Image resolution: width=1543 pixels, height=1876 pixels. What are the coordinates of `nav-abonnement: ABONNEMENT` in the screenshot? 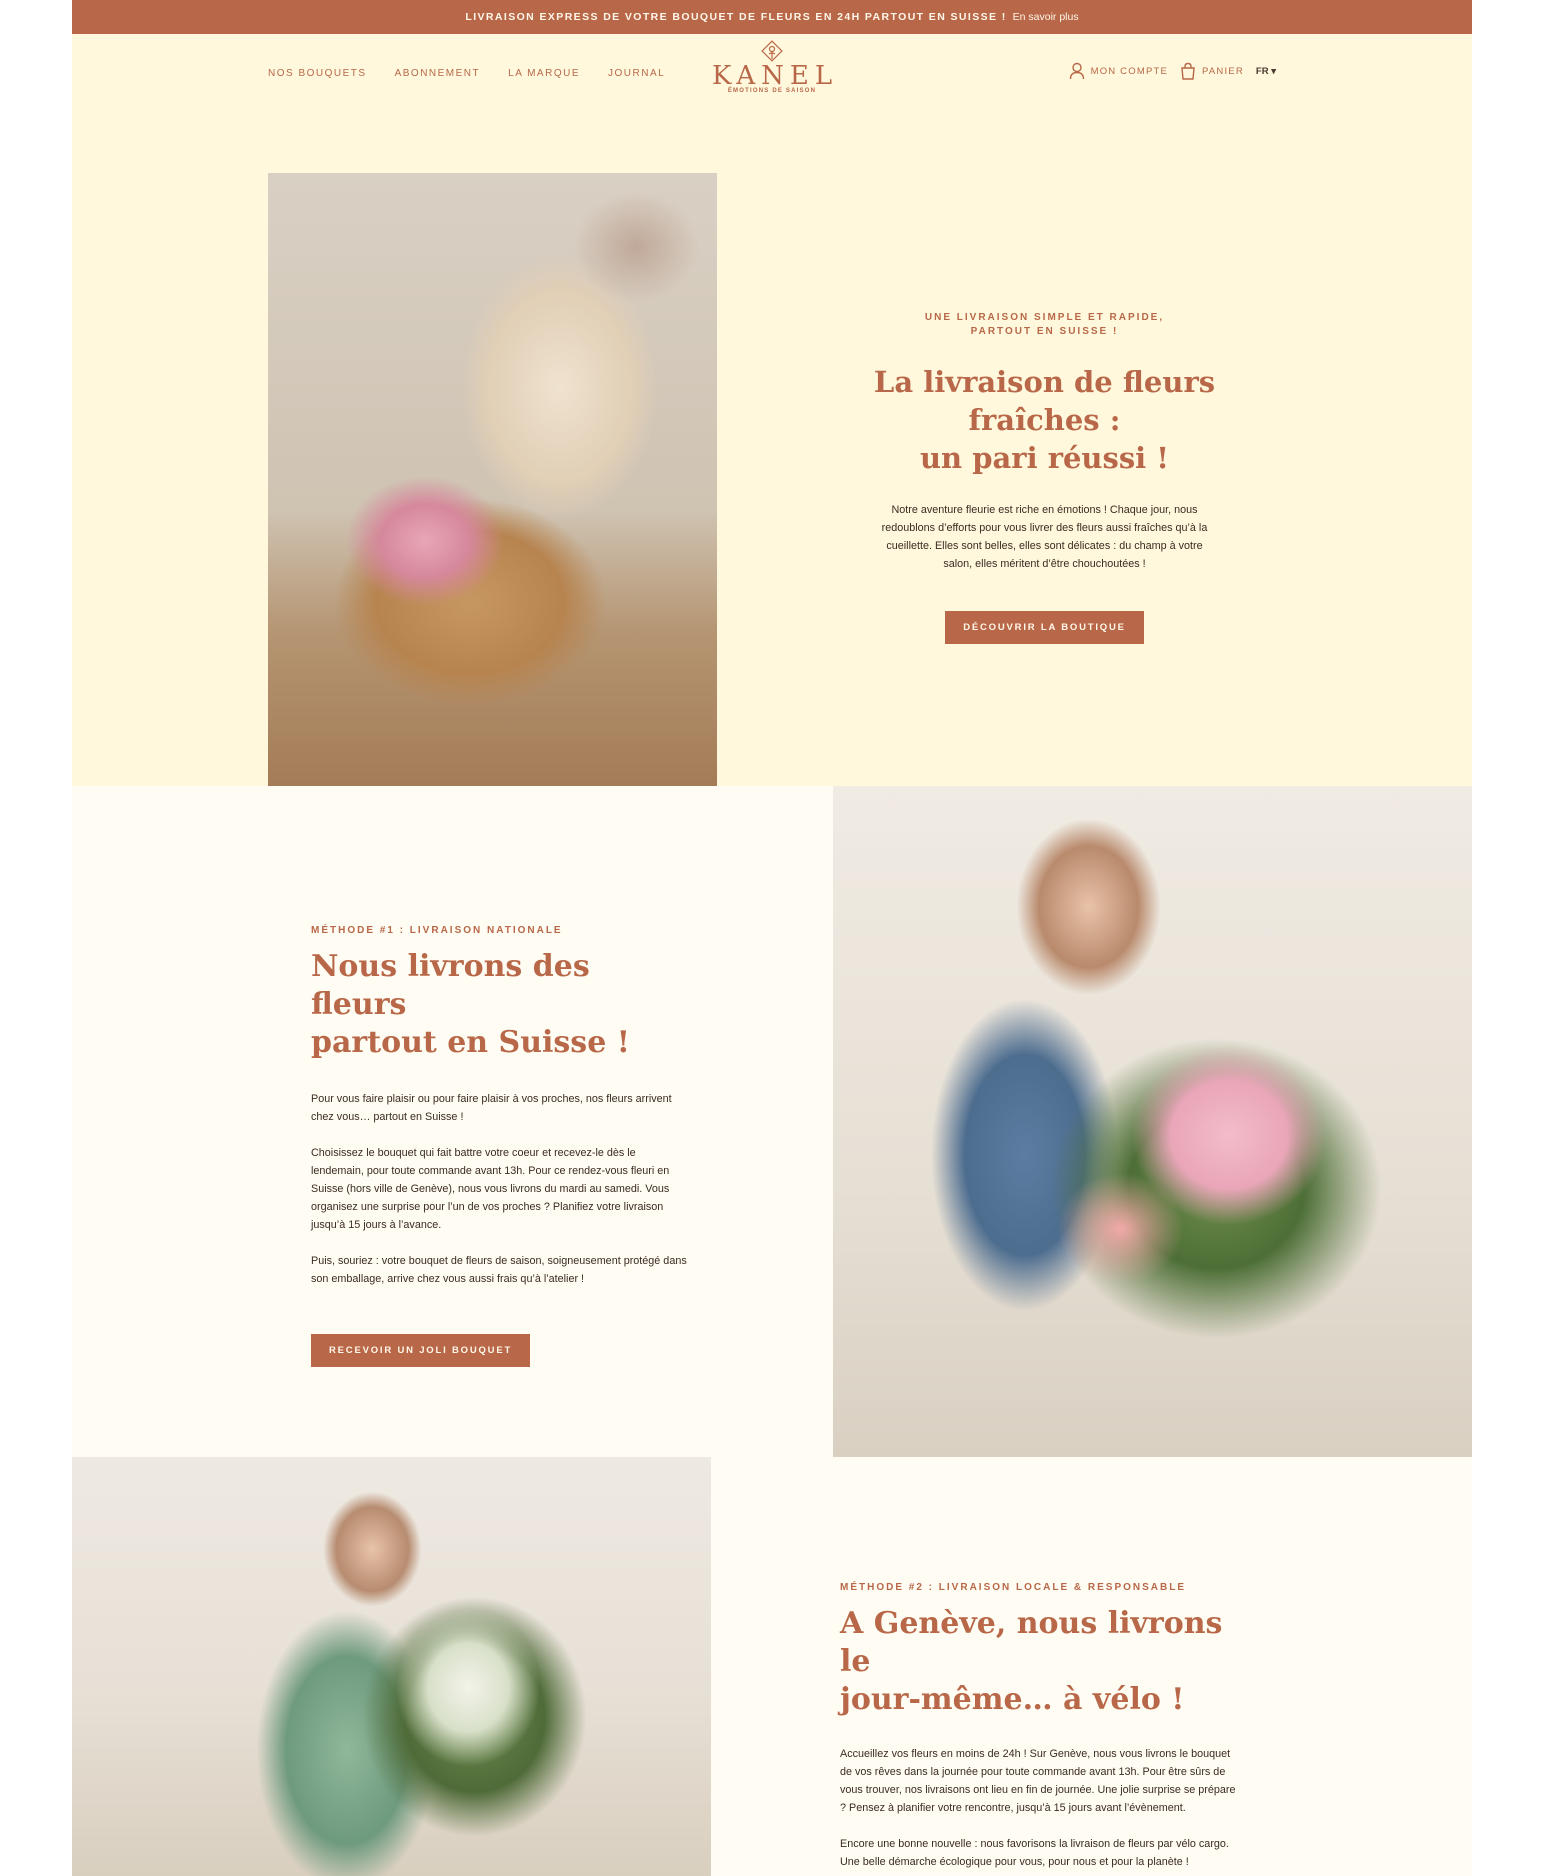 It's located at (438, 73).